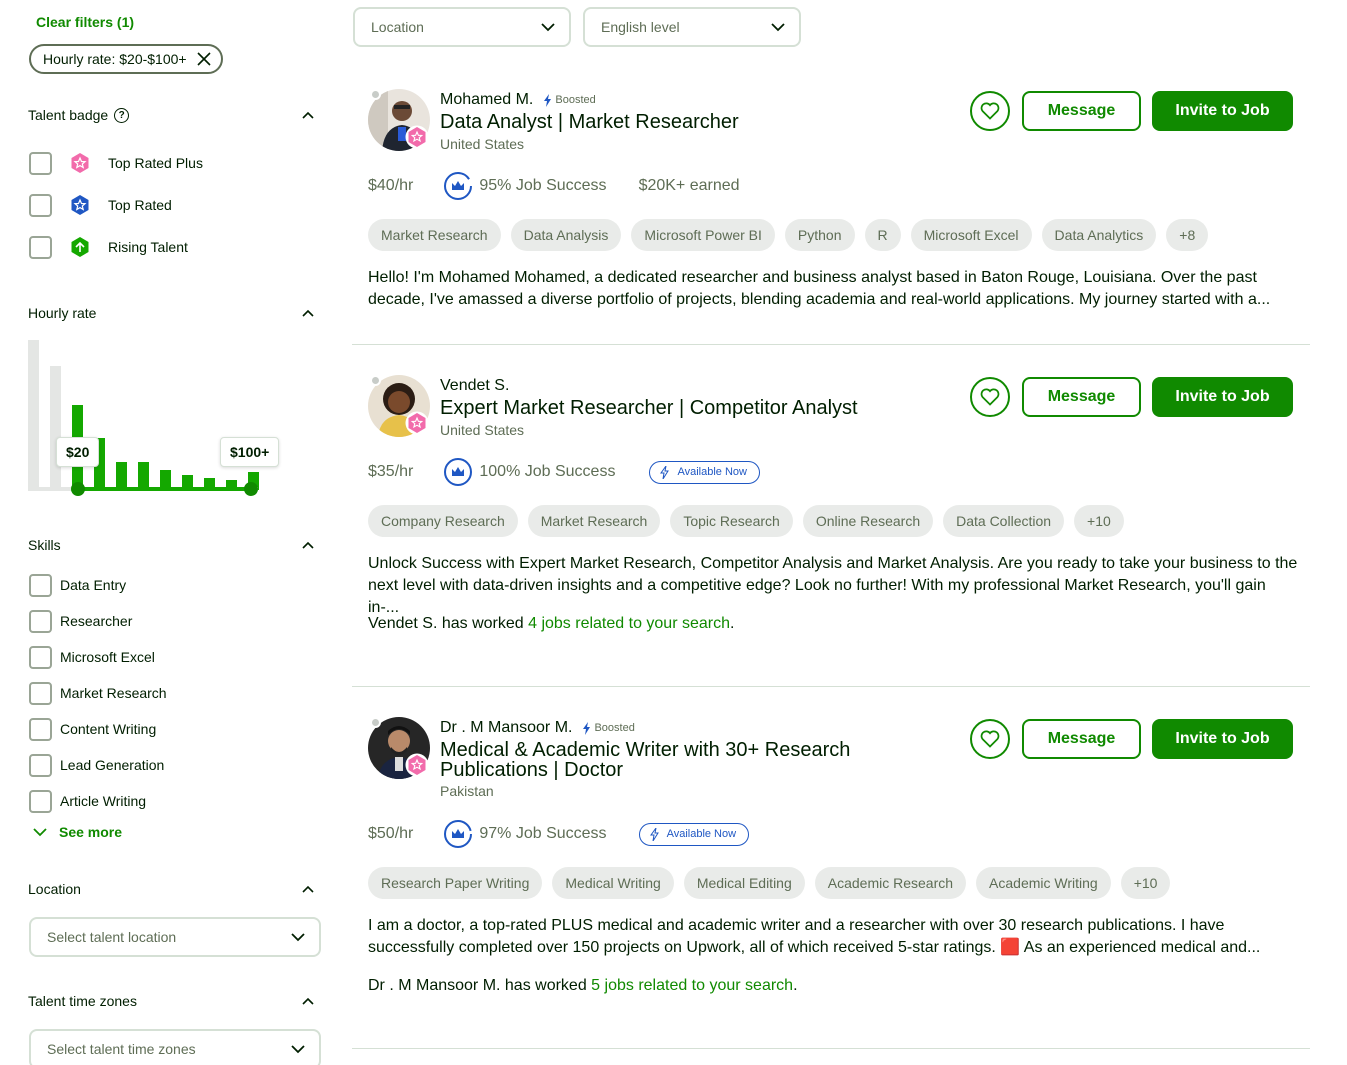  Describe the element at coordinates (80, 163) in the screenshot. I see `top-rated-plus-icon` at that location.